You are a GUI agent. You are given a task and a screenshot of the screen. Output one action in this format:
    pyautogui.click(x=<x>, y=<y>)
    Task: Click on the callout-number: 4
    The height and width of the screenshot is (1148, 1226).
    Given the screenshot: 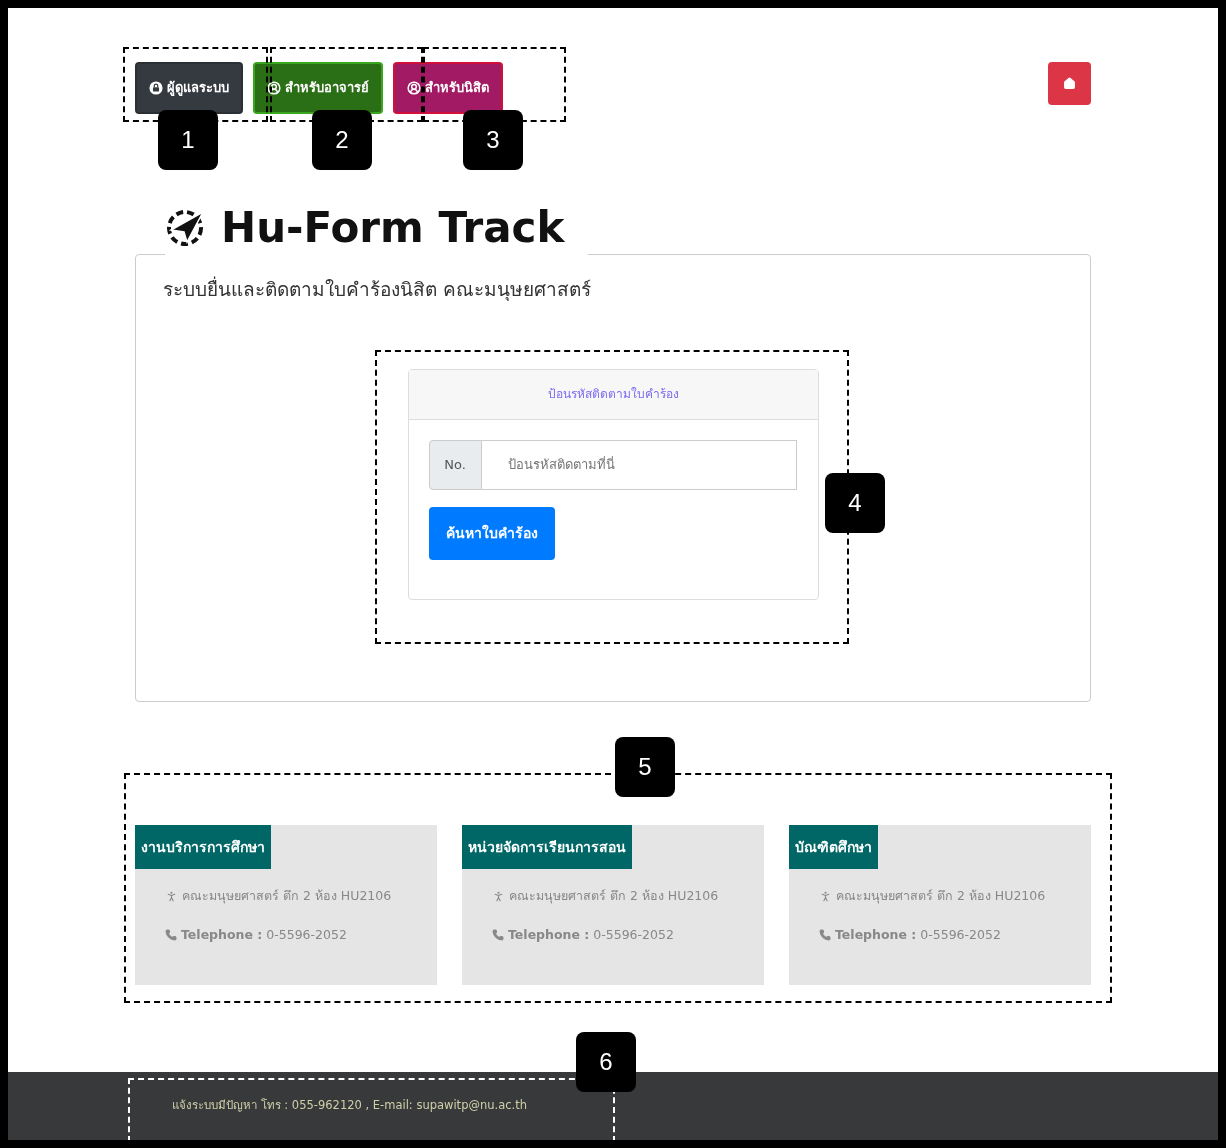 What is the action you would take?
    pyautogui.click(x=855, y=503)
    